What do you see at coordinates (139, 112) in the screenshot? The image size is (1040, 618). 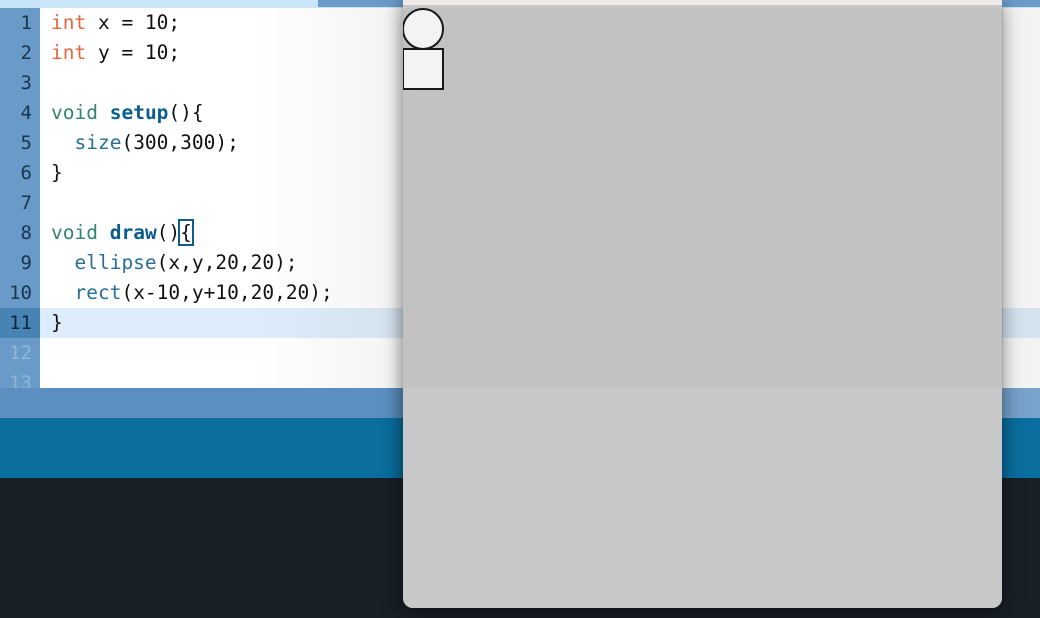 I see `code-token: setup` at bounding box center [139, 112].